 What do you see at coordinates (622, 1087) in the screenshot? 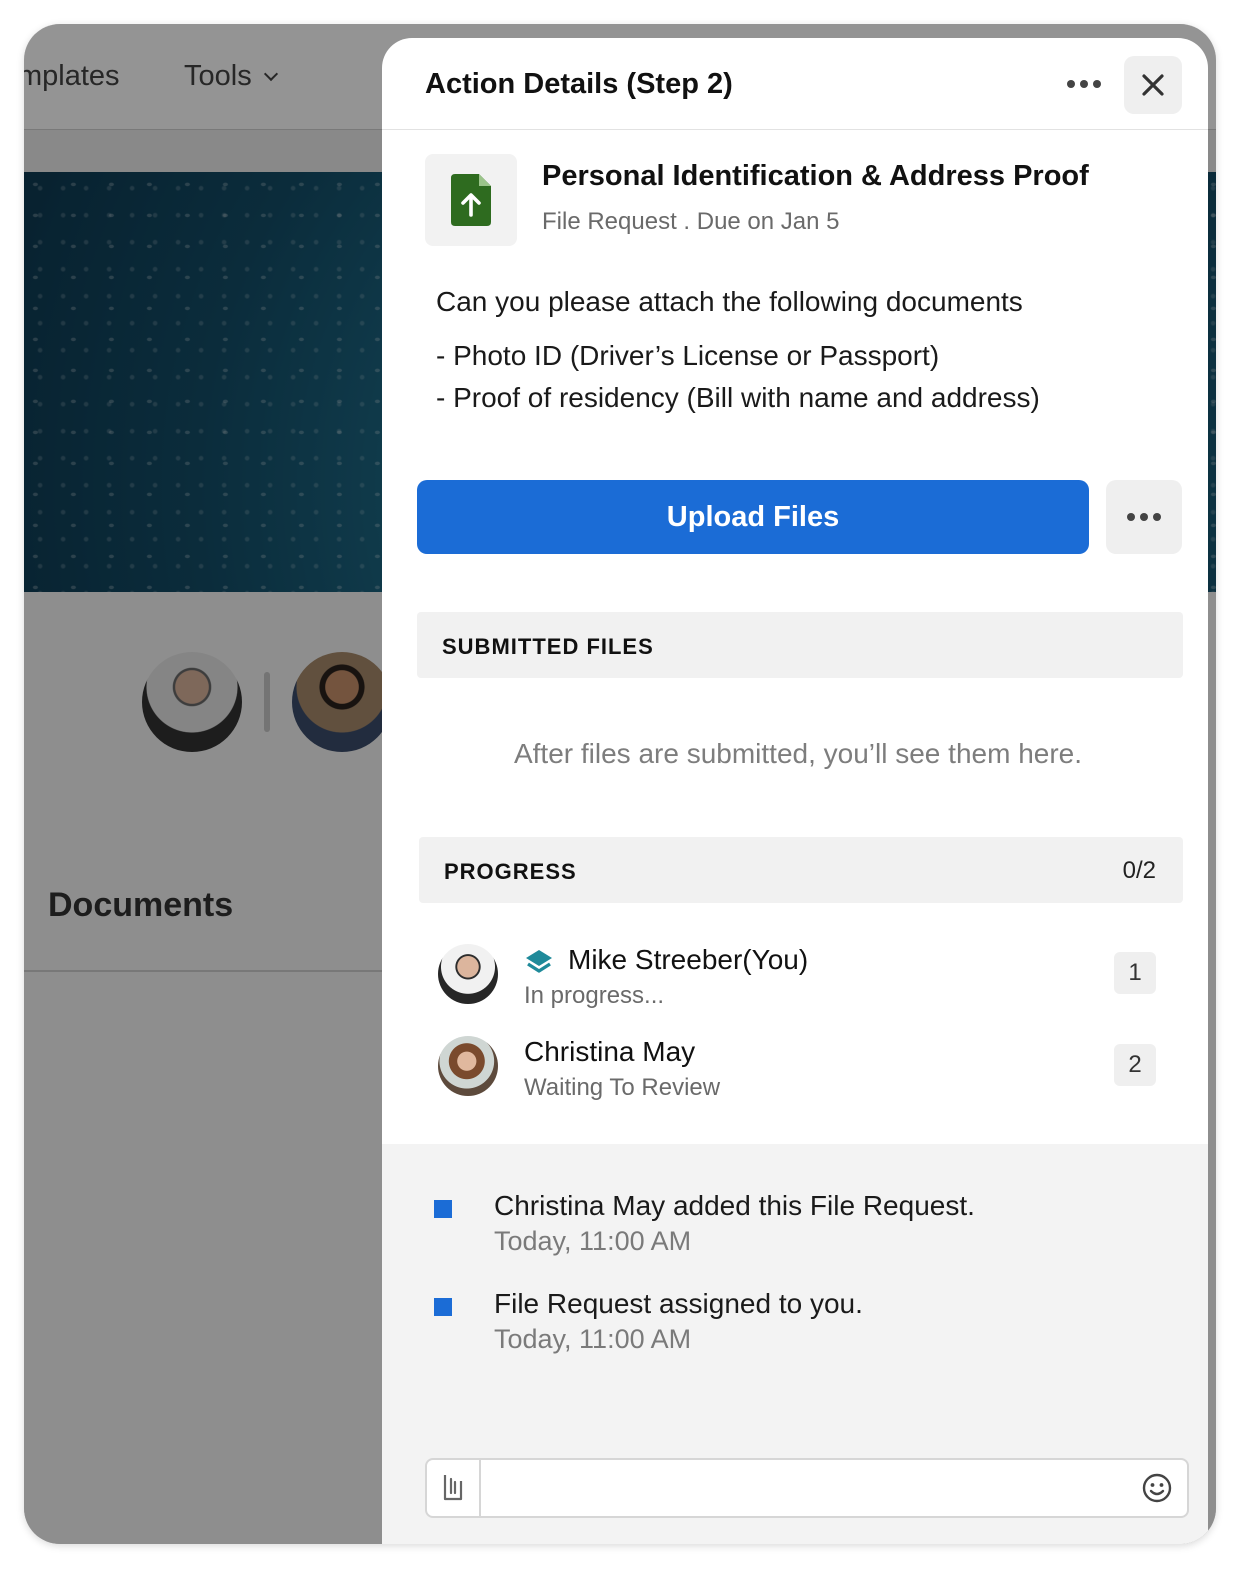
I see `person-status: Waiting To Review` at bounding box center [622, 1087].